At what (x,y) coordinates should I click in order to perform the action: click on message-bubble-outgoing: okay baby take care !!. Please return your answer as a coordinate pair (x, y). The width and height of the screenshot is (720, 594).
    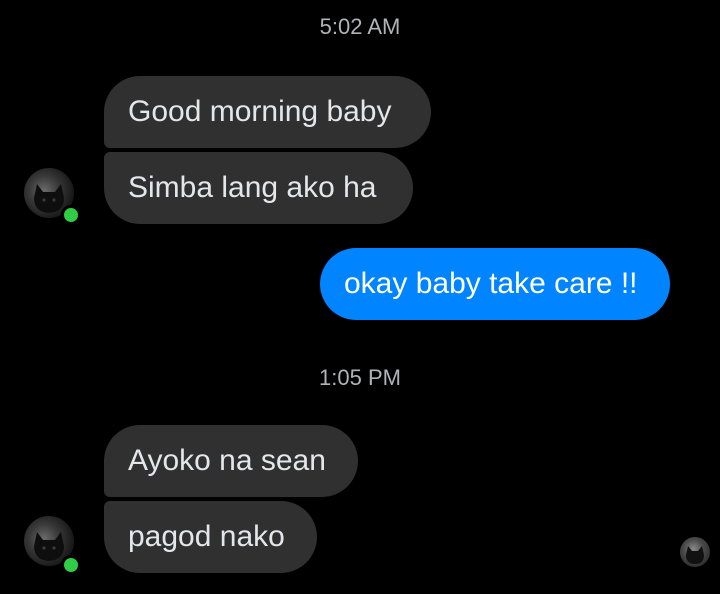
    Looking at the image, I should click on (495, 284).